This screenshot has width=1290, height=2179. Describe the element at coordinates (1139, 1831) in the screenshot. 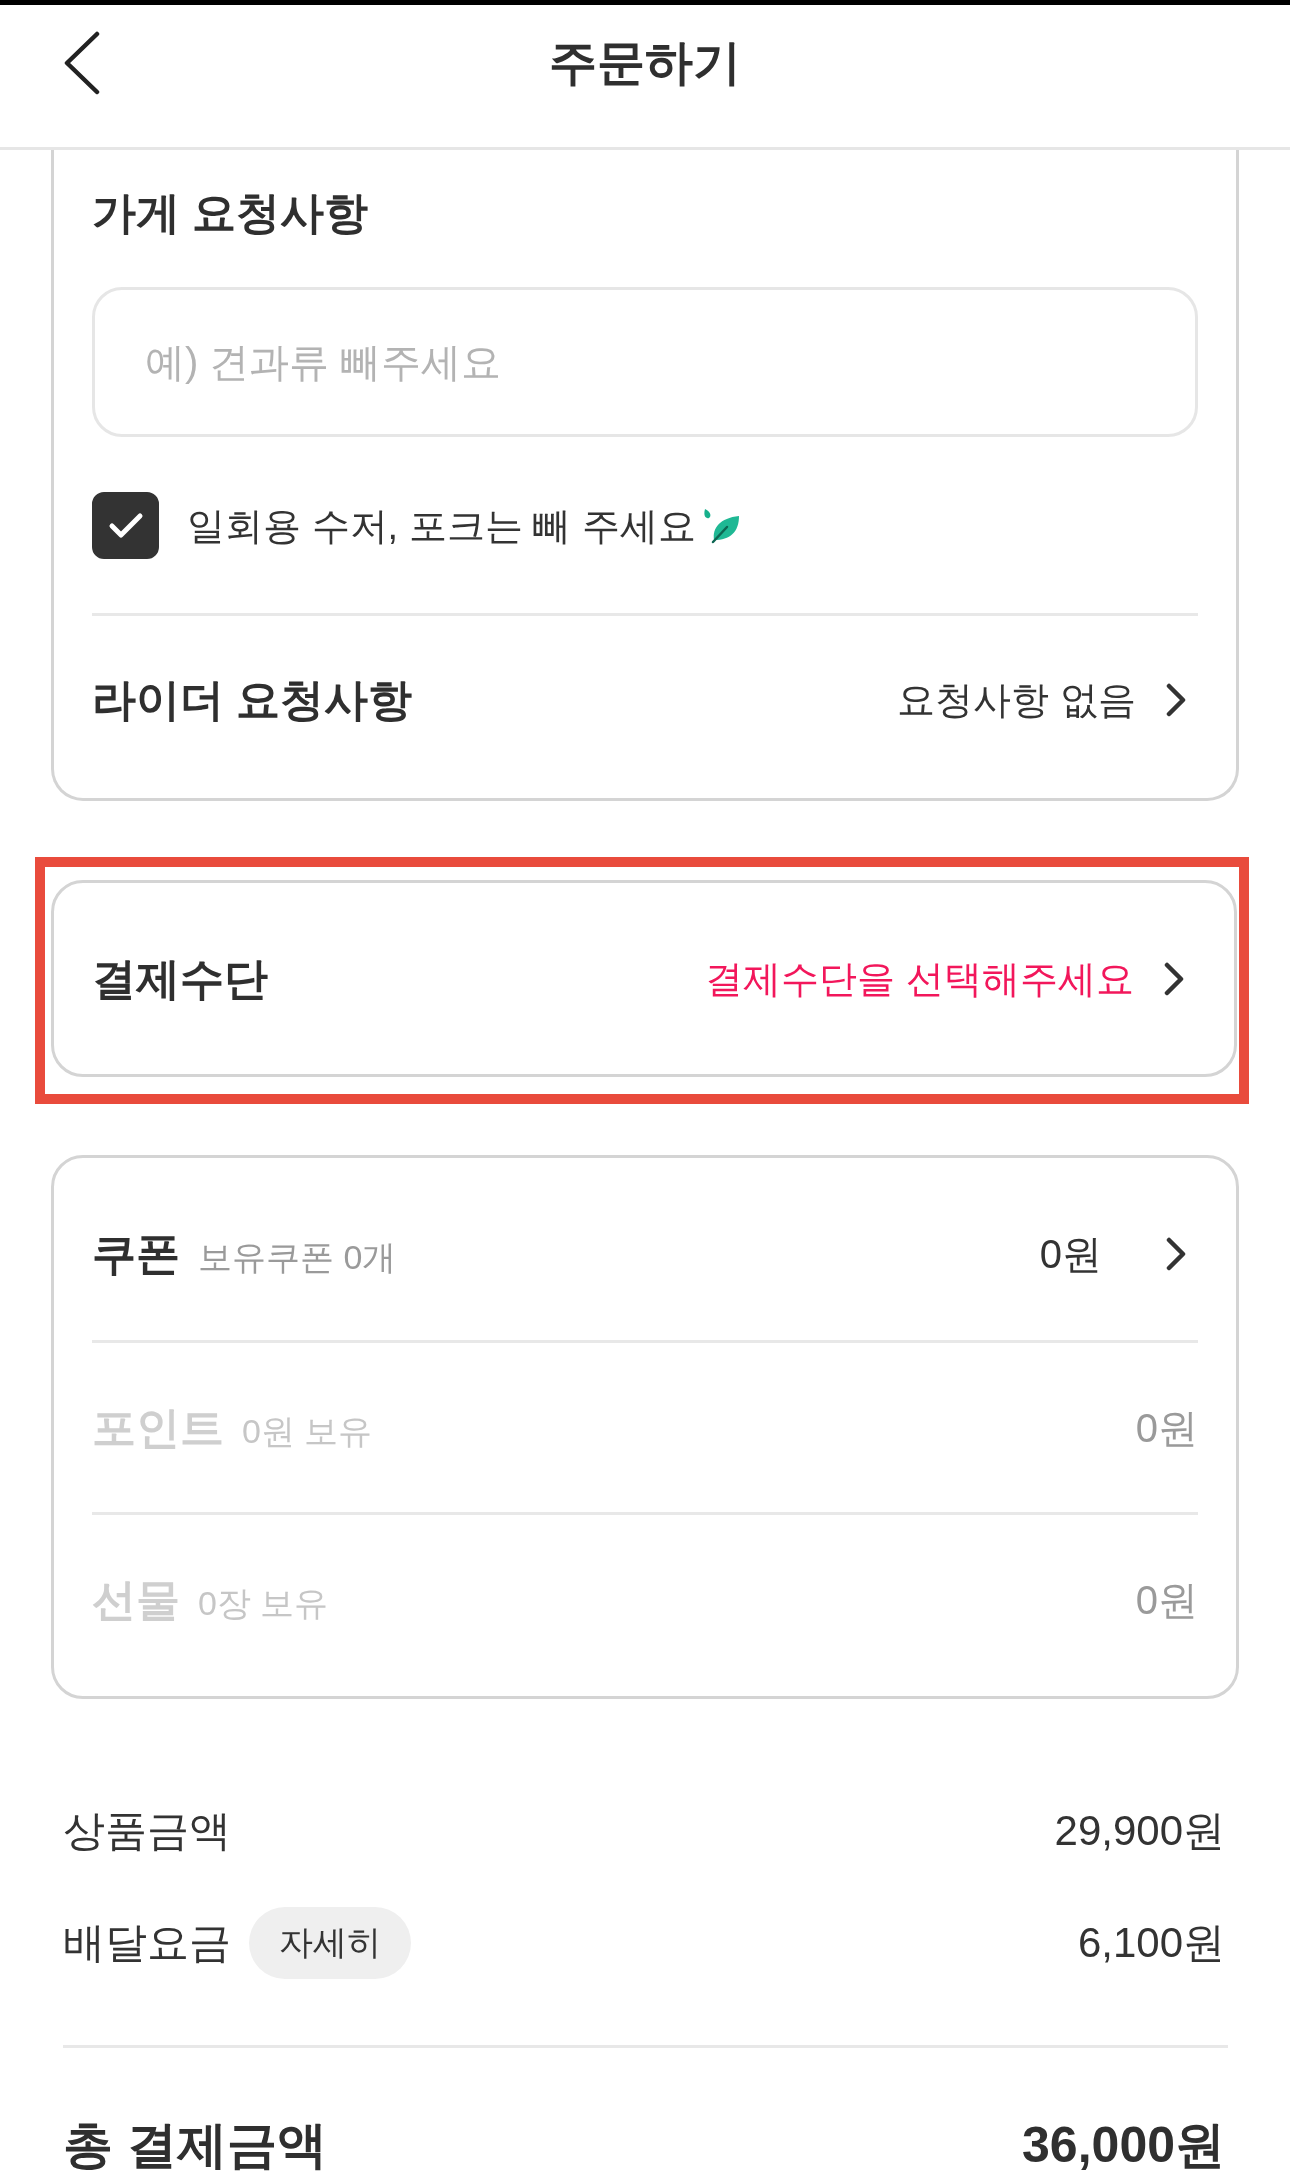

I see `price-value: 29,900원` at that location.